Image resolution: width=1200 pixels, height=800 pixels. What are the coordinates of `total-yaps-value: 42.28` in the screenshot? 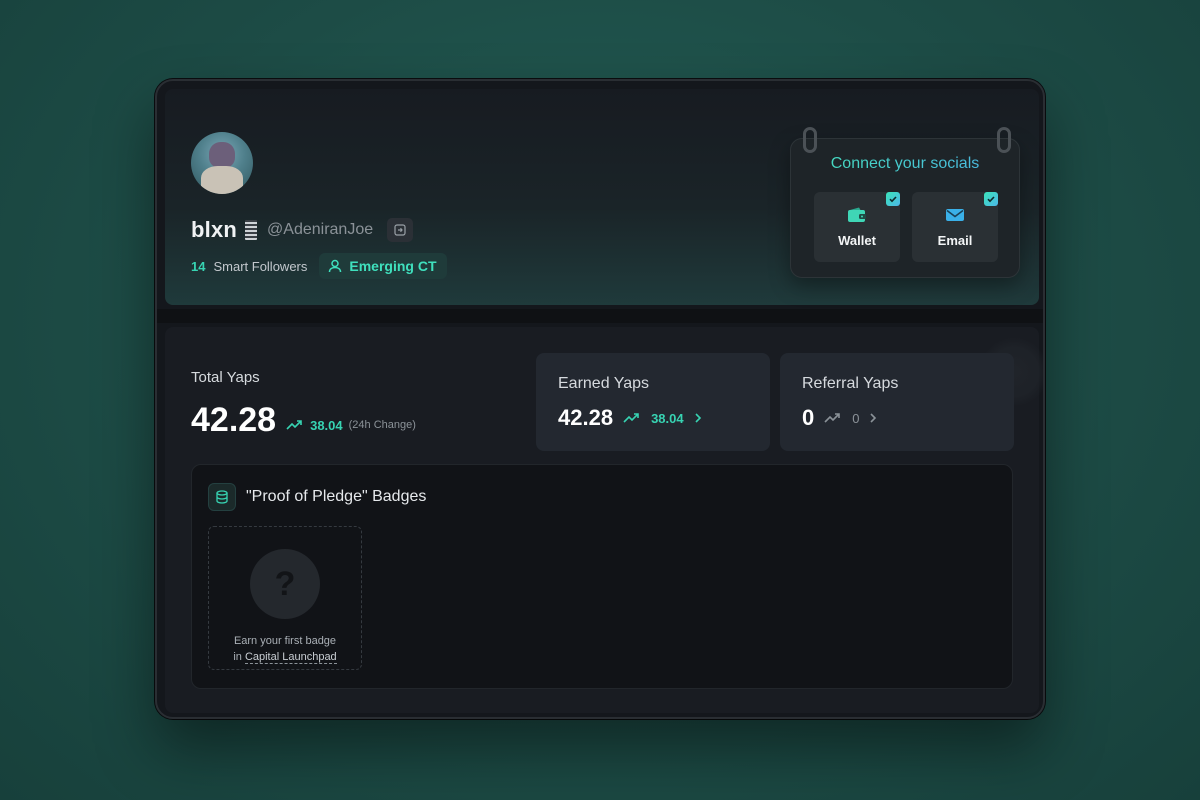 It's located at (234, 420).